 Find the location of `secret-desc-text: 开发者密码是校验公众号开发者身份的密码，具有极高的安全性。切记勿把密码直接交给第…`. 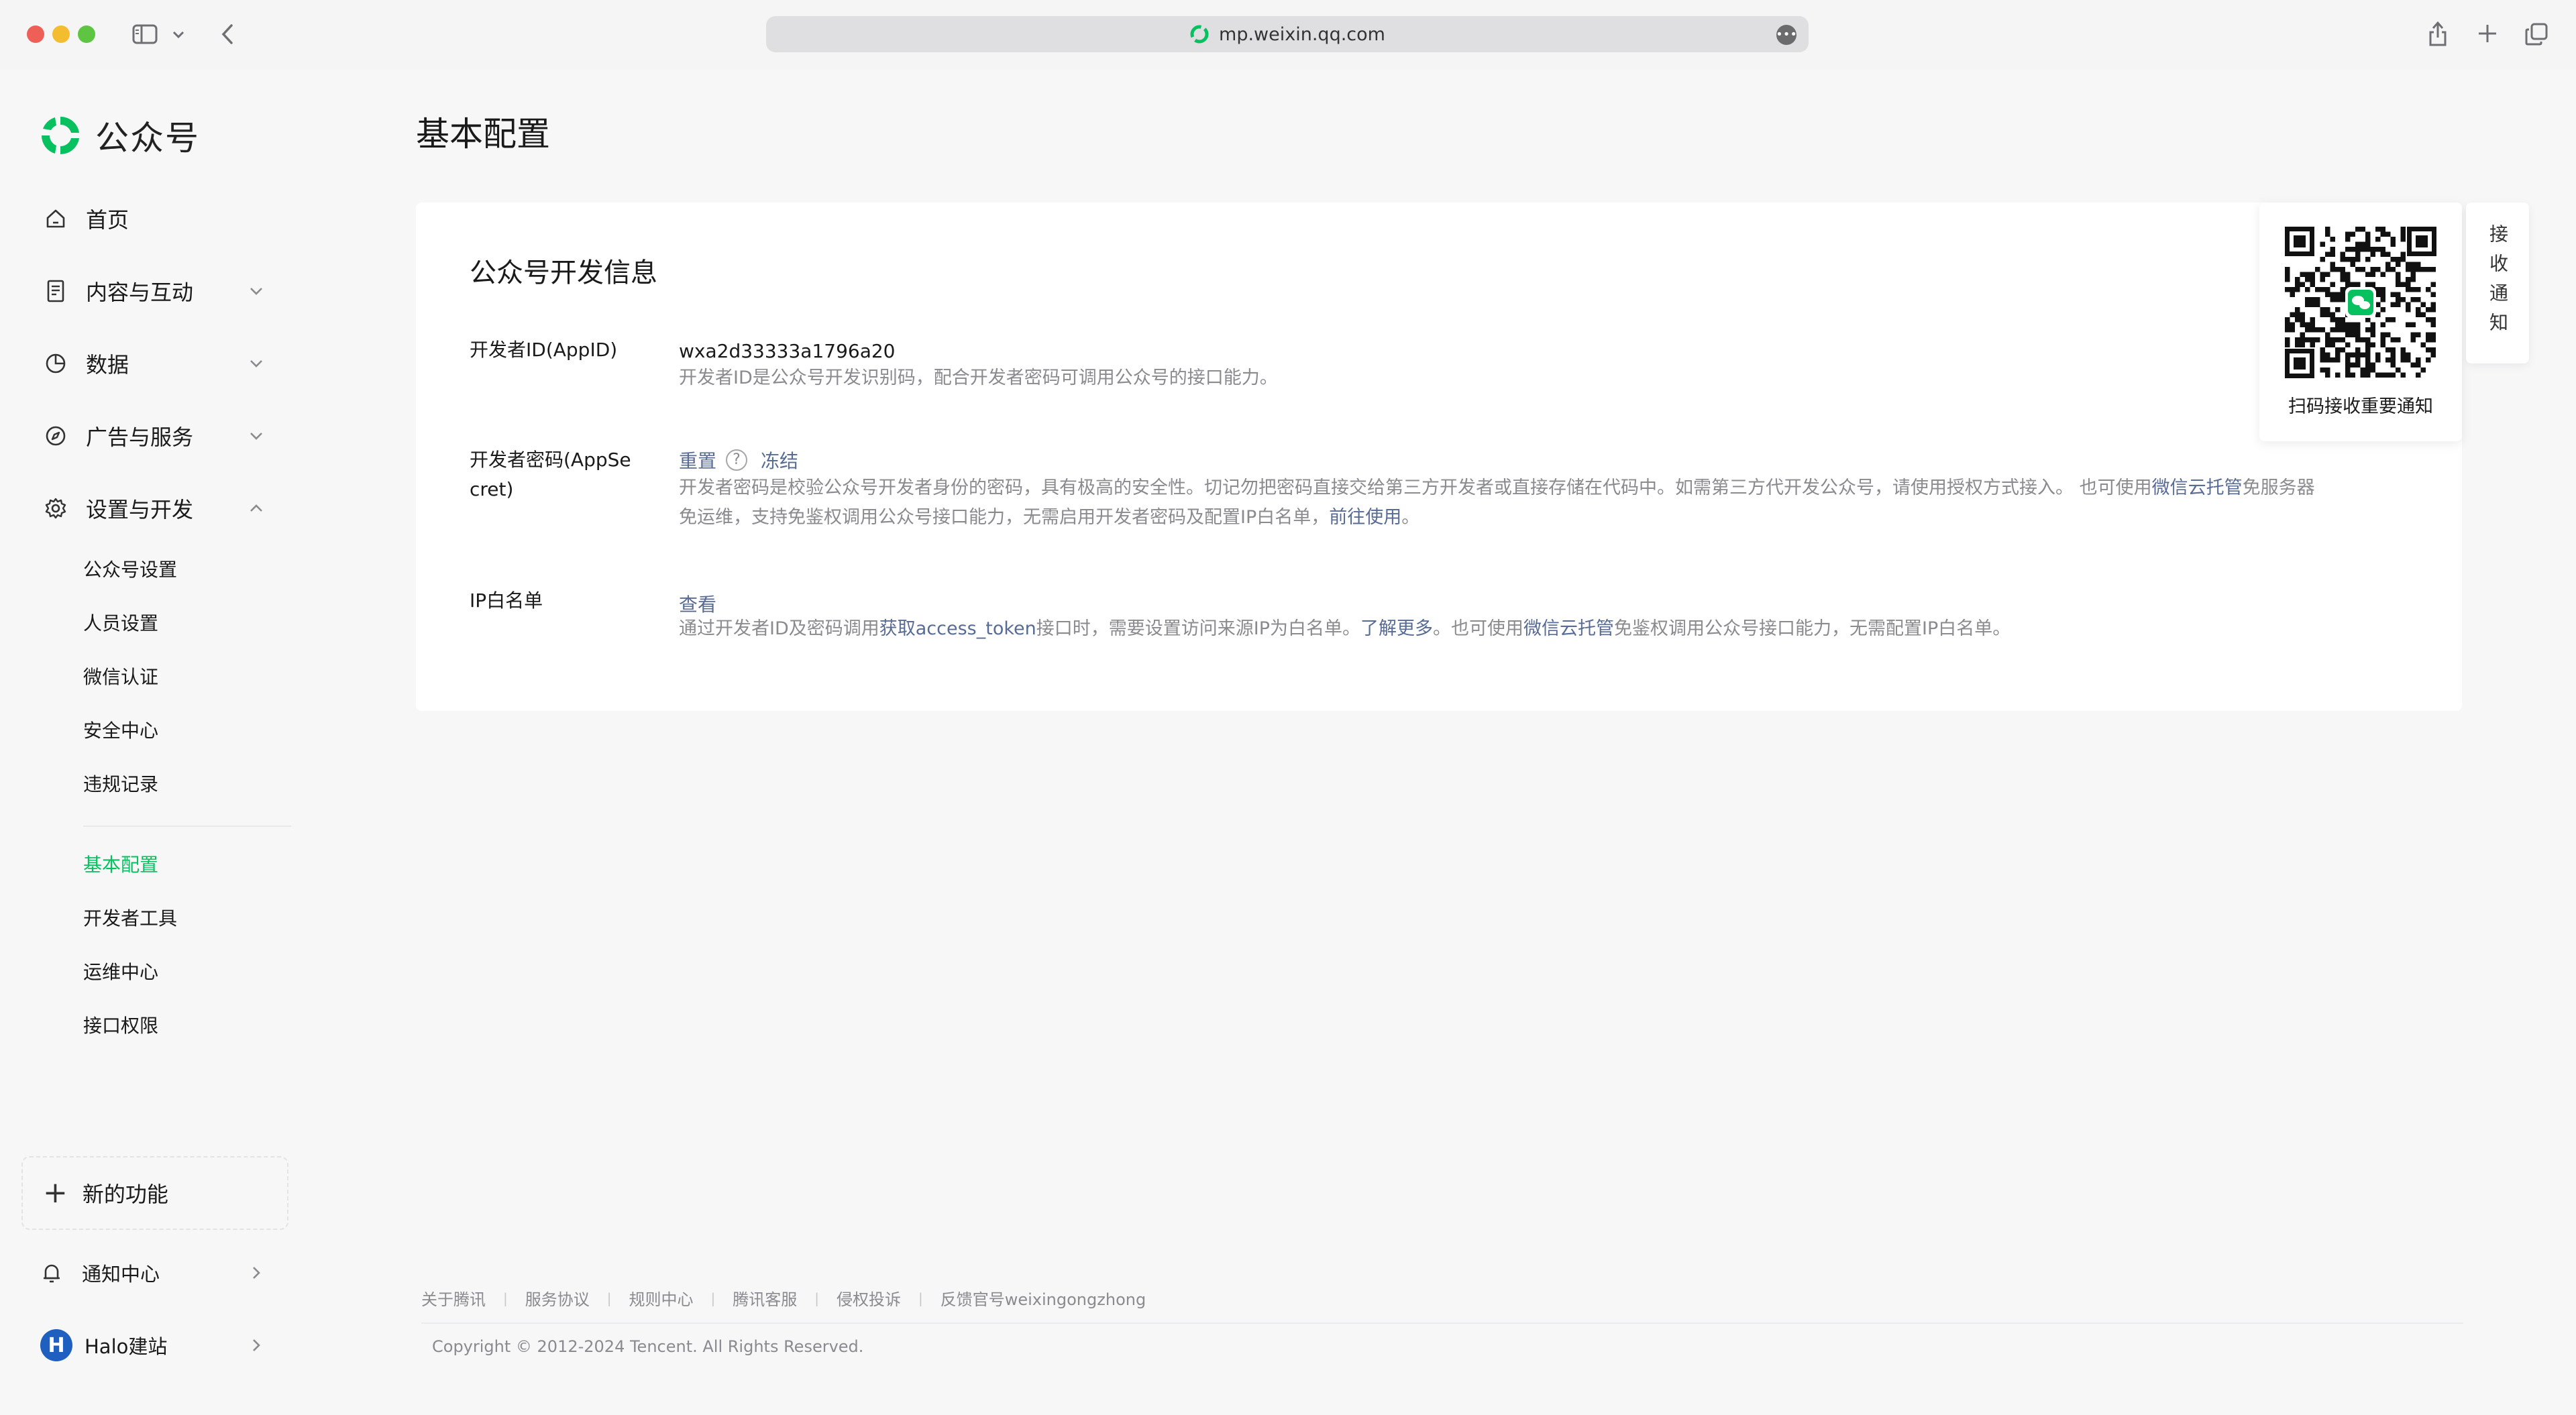

secret-desc-text: 开发者密码是校验公众号开发者身份的密码，具有极高的安全性。切记勿把密码直接交给第… is located at coordinates (1415, 487).